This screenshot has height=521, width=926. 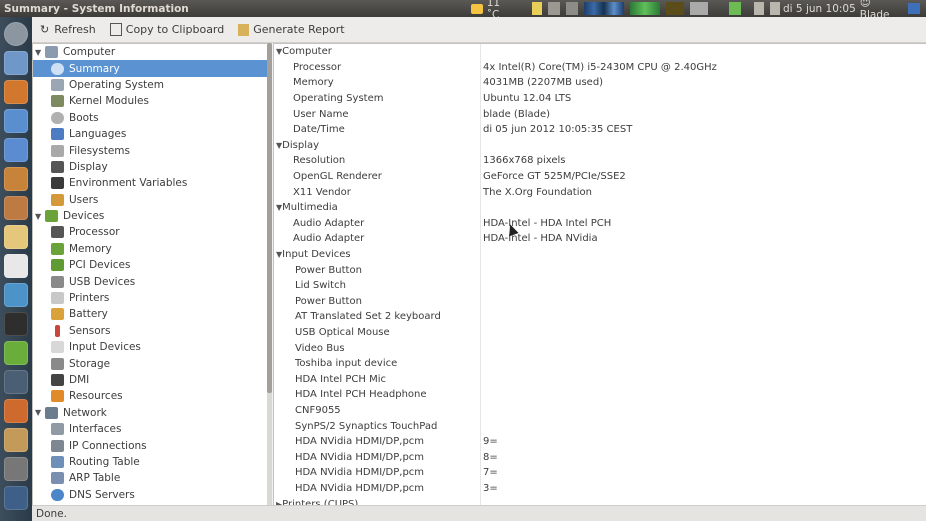 I want to click on battery-icon, so click(x=735, y=8).